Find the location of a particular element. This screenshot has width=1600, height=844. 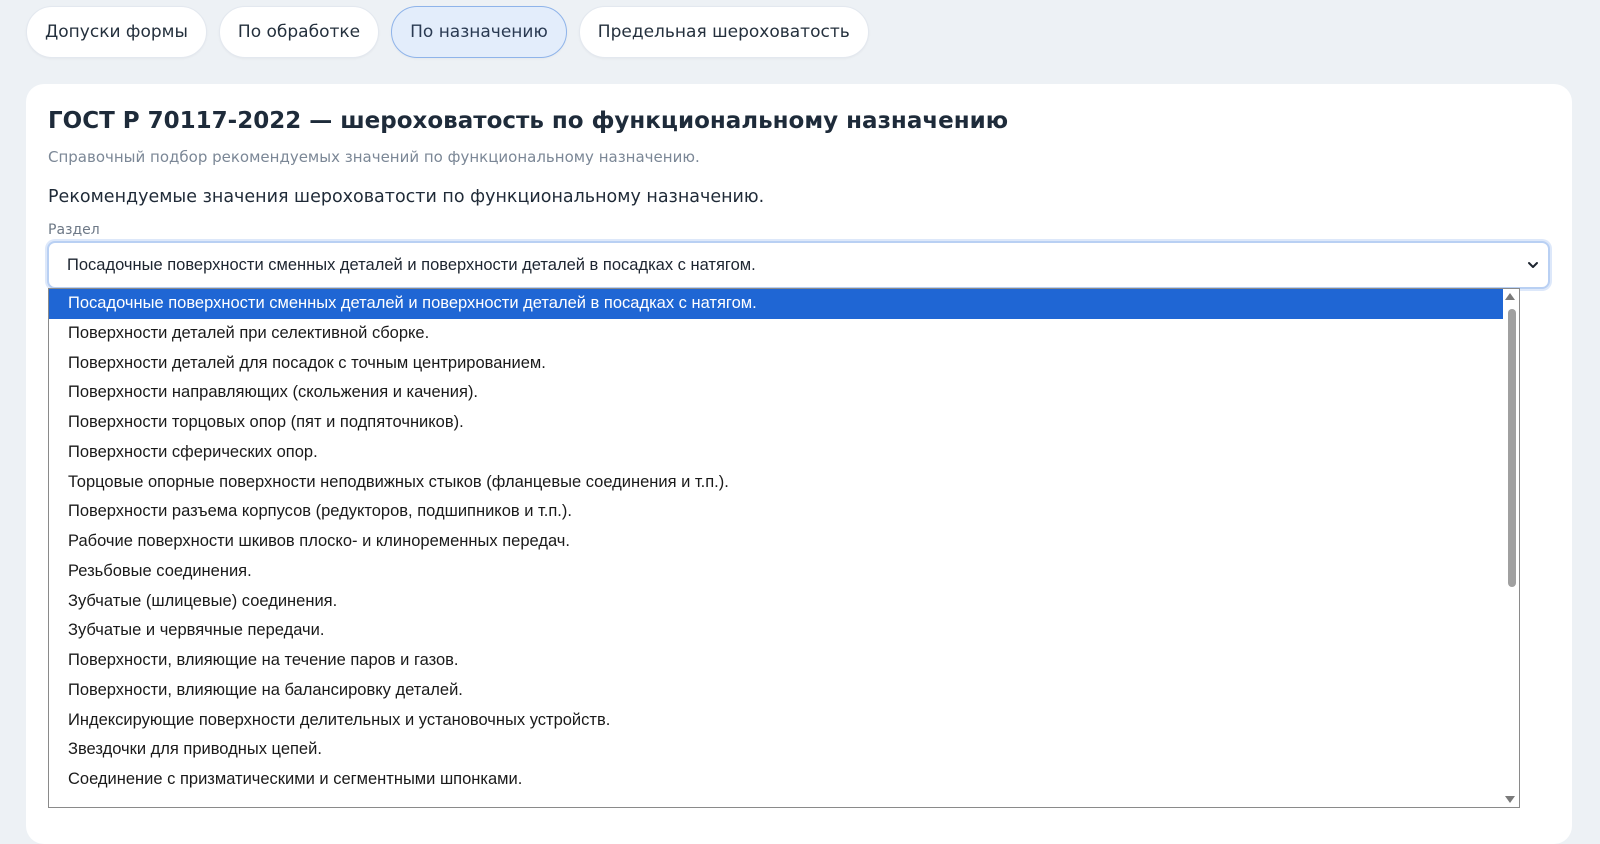

tab-limit-roughness: Предельная шероховатость is located at coordinates (723, 32).